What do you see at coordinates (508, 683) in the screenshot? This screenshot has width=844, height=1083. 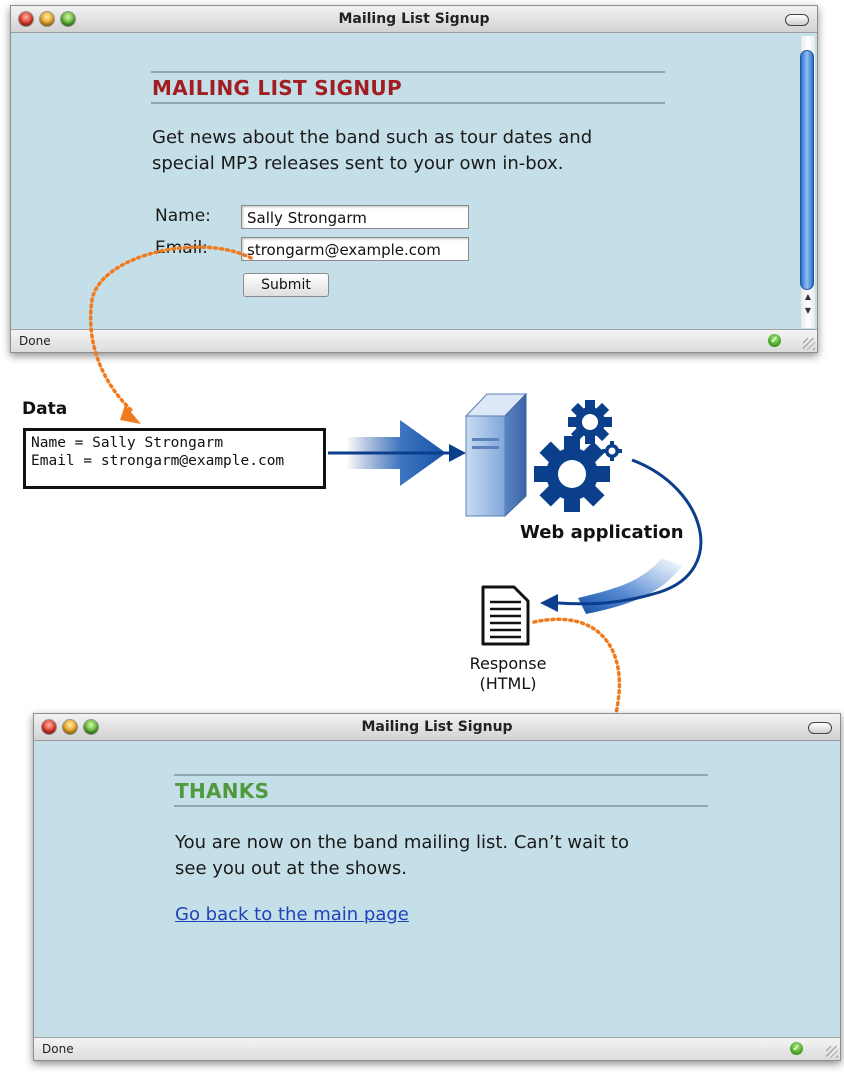 I see `response-label-line: (HTML)` at bounding box center [508, 683].